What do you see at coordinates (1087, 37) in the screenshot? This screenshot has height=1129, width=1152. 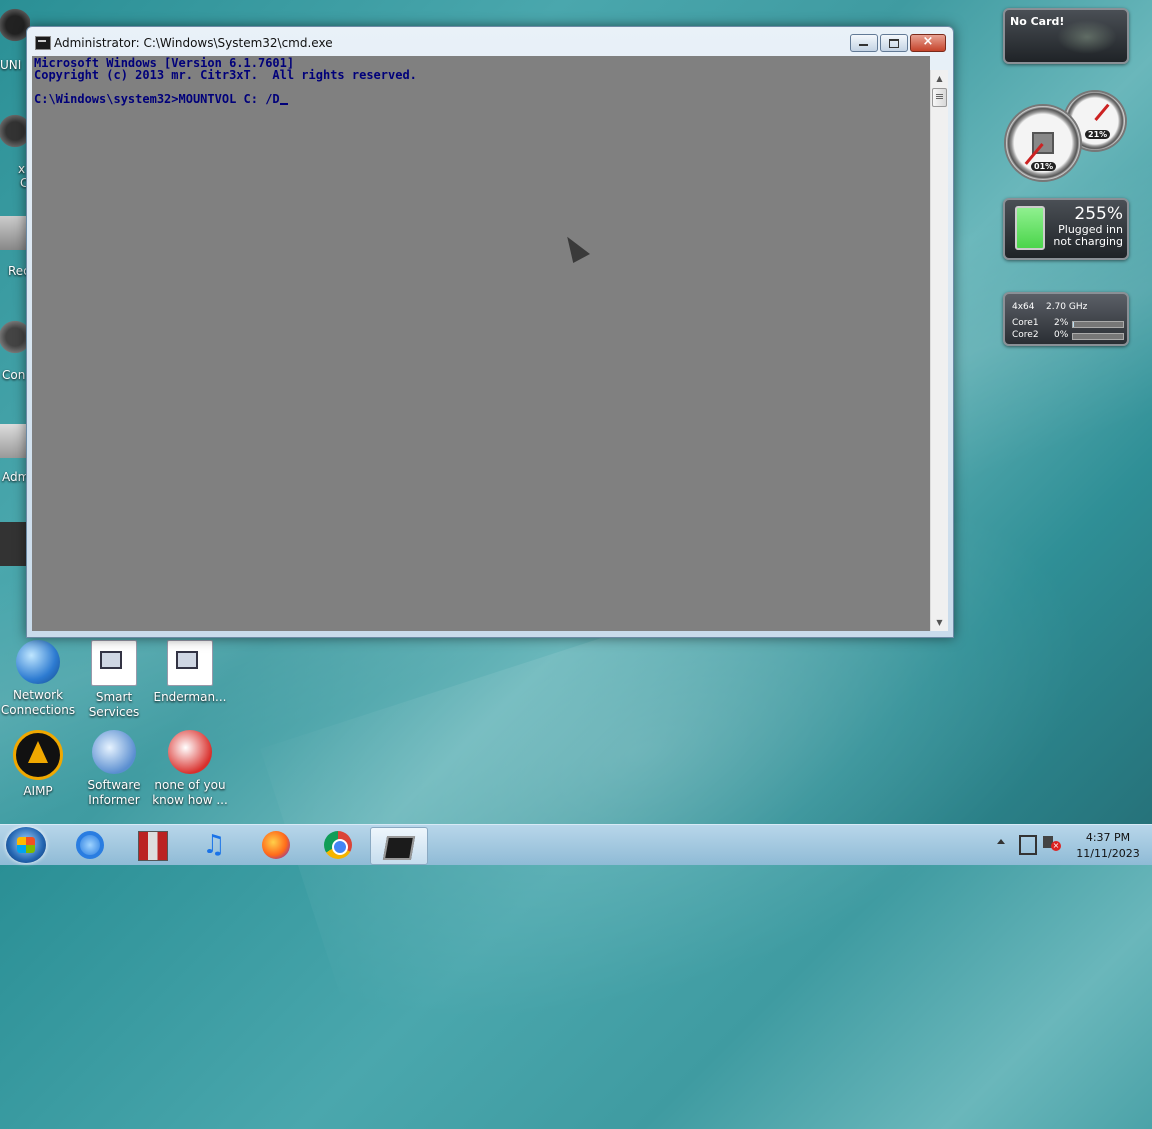 I see `nvidia-eye-icon` at bounding box center [1087, 37].